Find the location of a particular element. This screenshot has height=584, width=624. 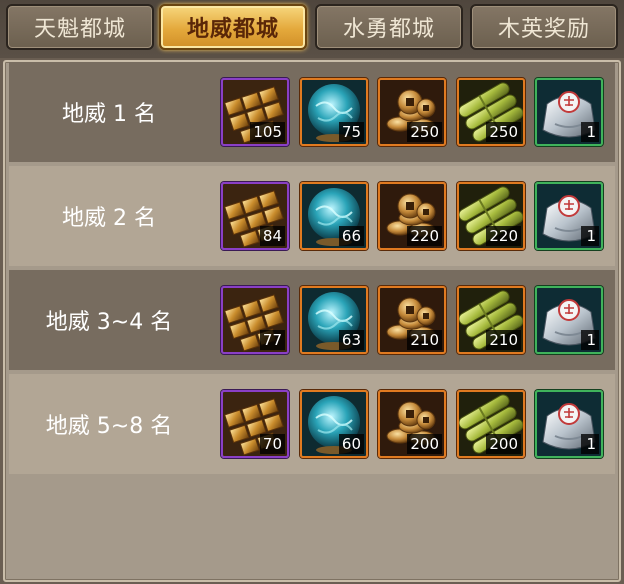

reward-item-slot: 105 is located at coordinates (255, 112).